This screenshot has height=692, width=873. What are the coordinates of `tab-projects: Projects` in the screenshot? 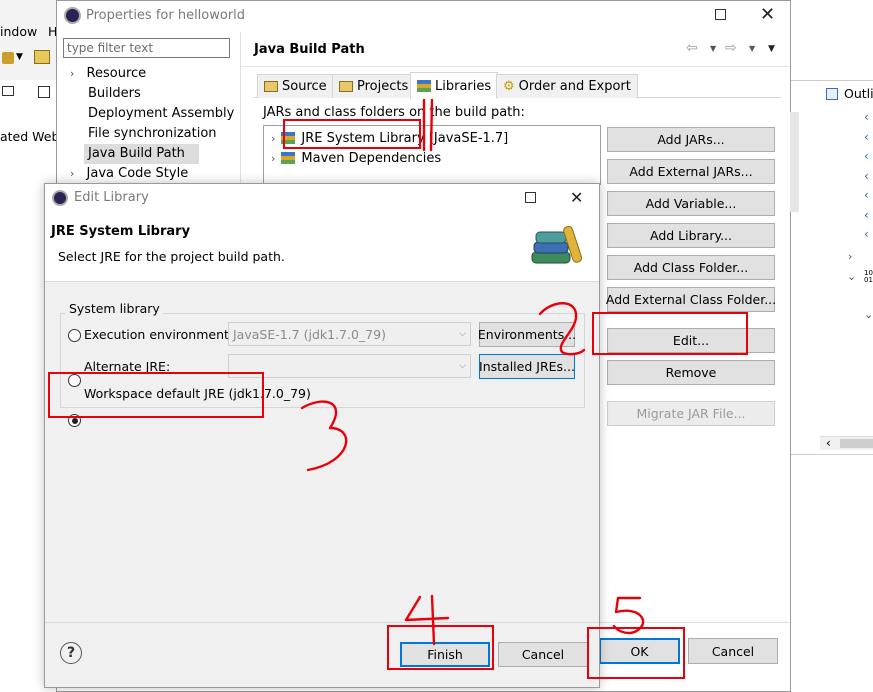 It's located at (374, 86).